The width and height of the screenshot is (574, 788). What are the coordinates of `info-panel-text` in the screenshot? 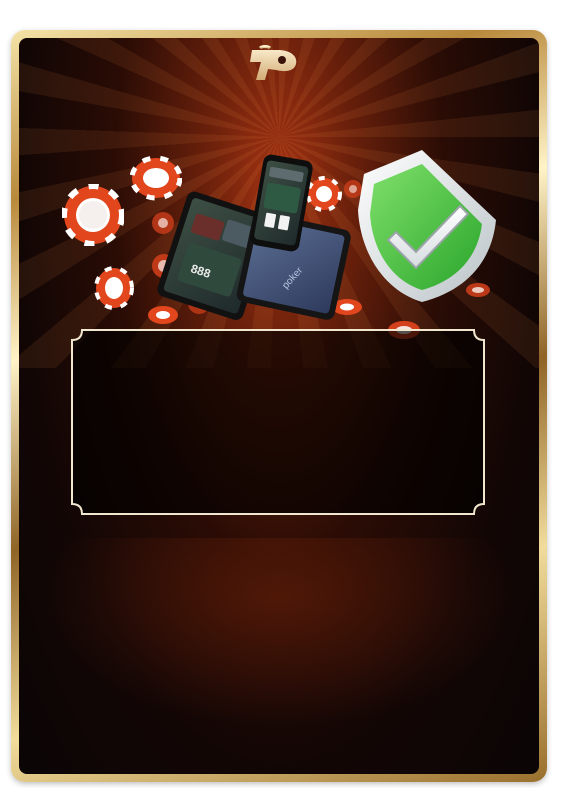 It's located at (278, 422).